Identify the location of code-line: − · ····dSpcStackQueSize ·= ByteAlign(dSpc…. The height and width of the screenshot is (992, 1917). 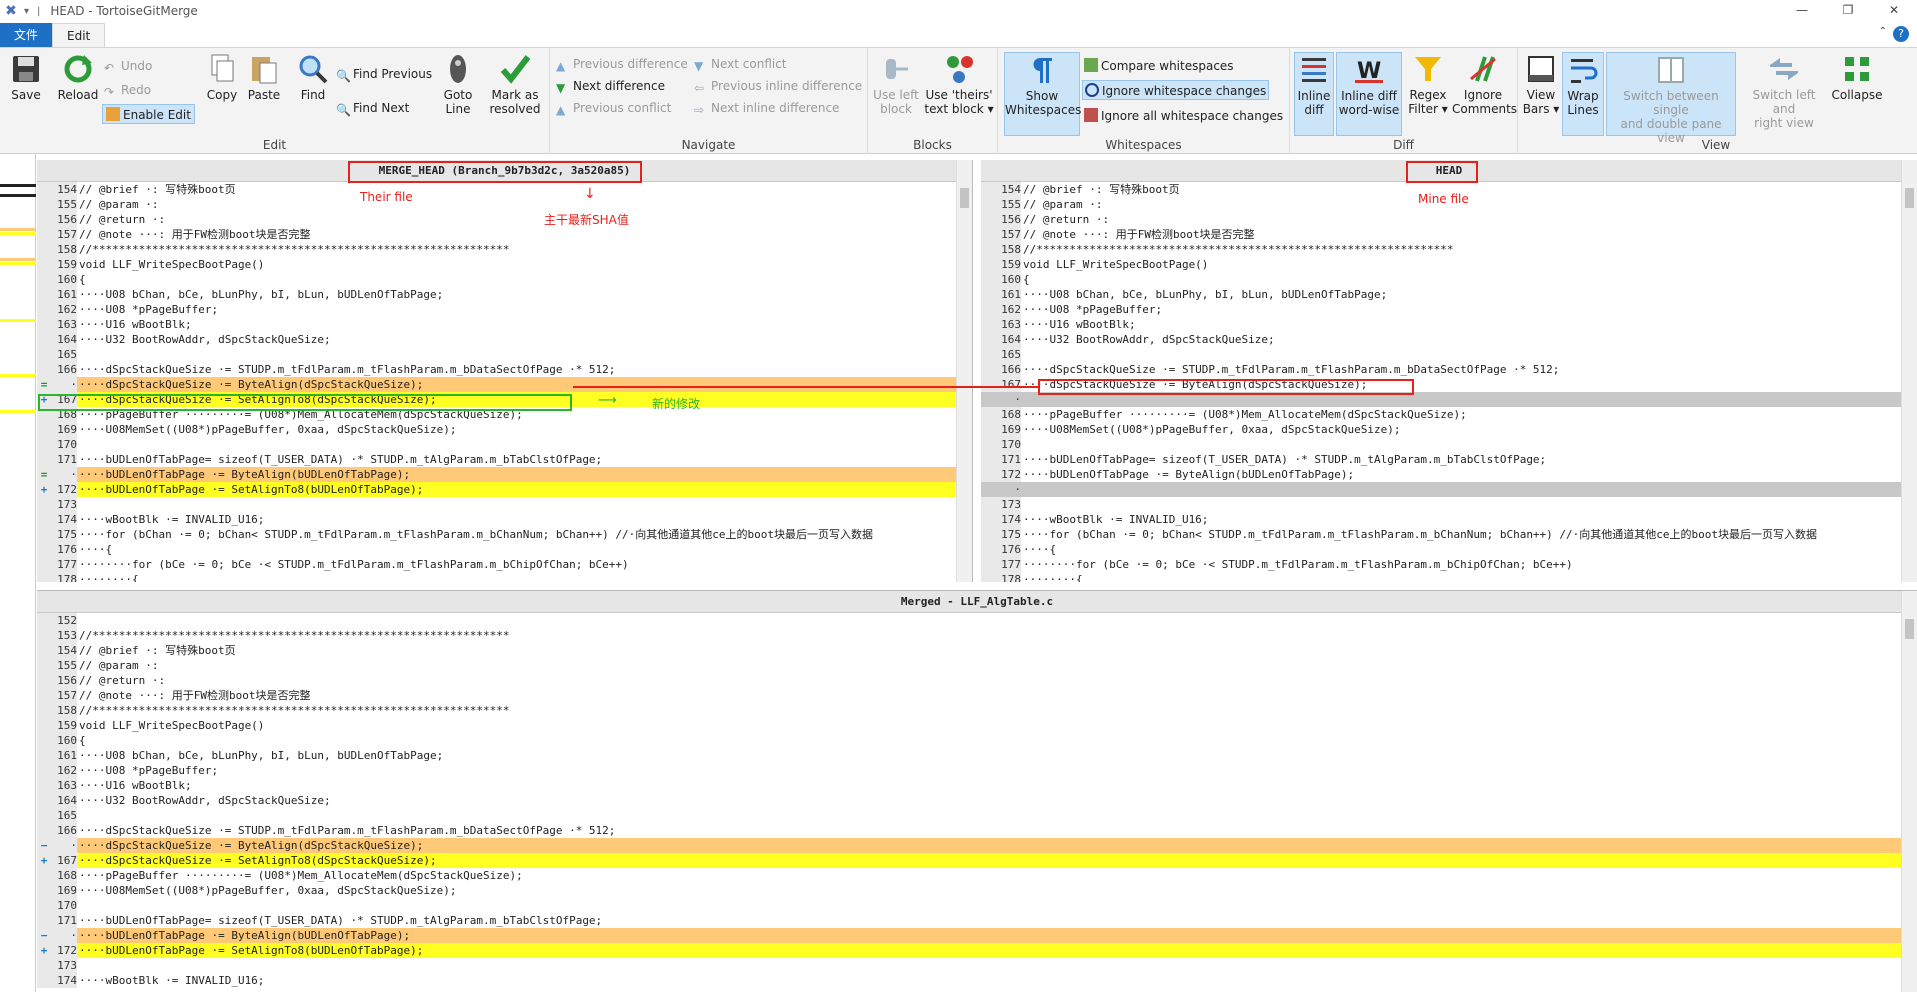
(977, 845).